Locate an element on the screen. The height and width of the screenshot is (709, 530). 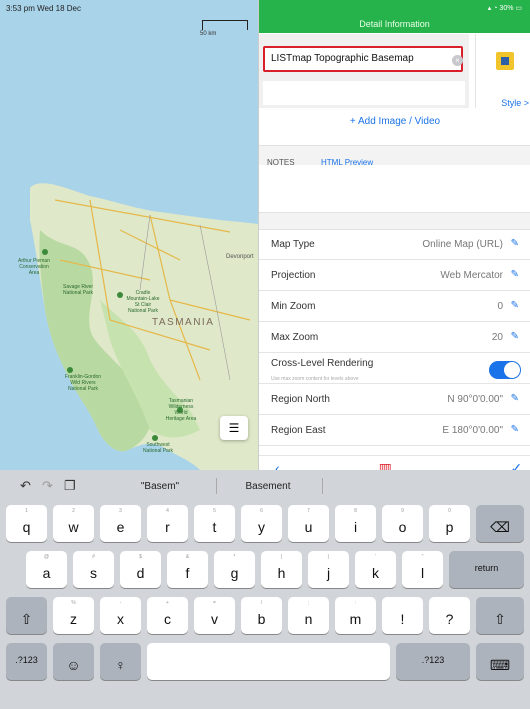
key-question: ? is located at coordinates (449, 615).